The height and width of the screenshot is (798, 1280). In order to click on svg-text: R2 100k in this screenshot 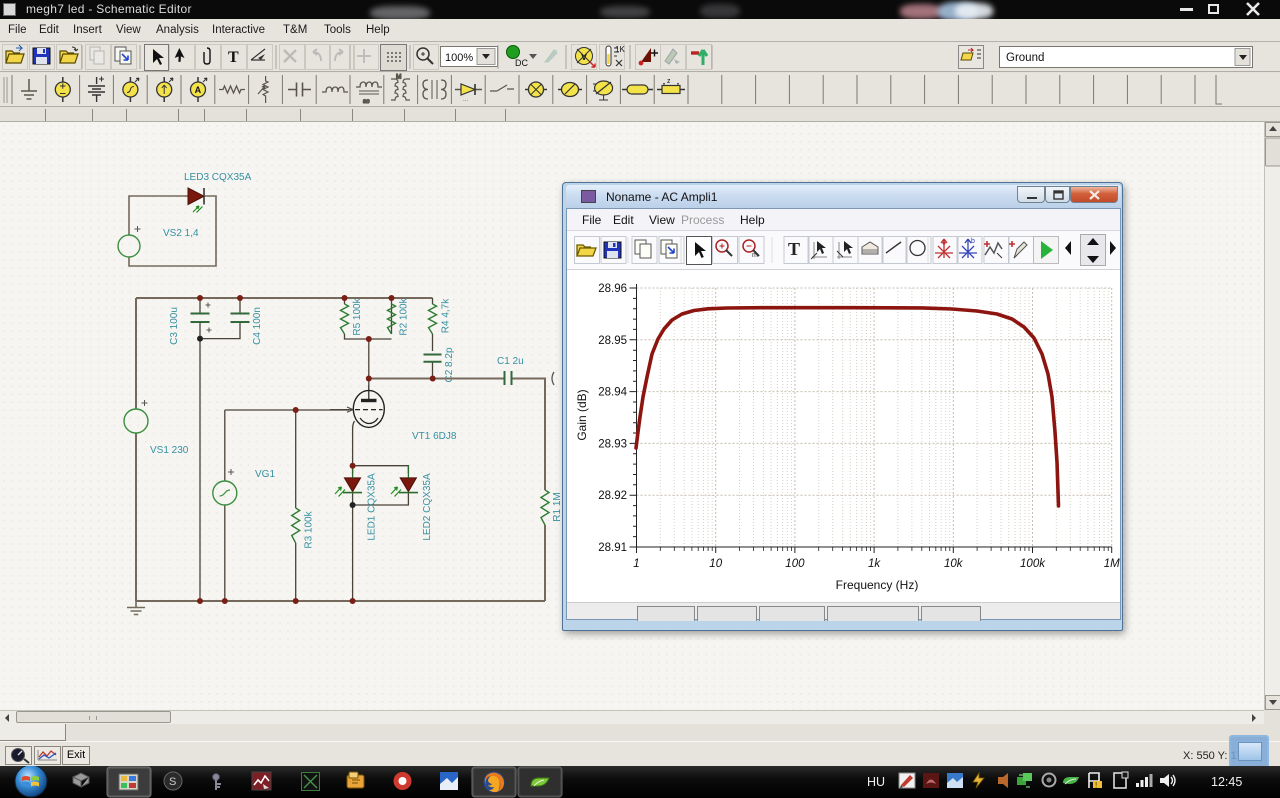, I will do `click(404, 316)`.